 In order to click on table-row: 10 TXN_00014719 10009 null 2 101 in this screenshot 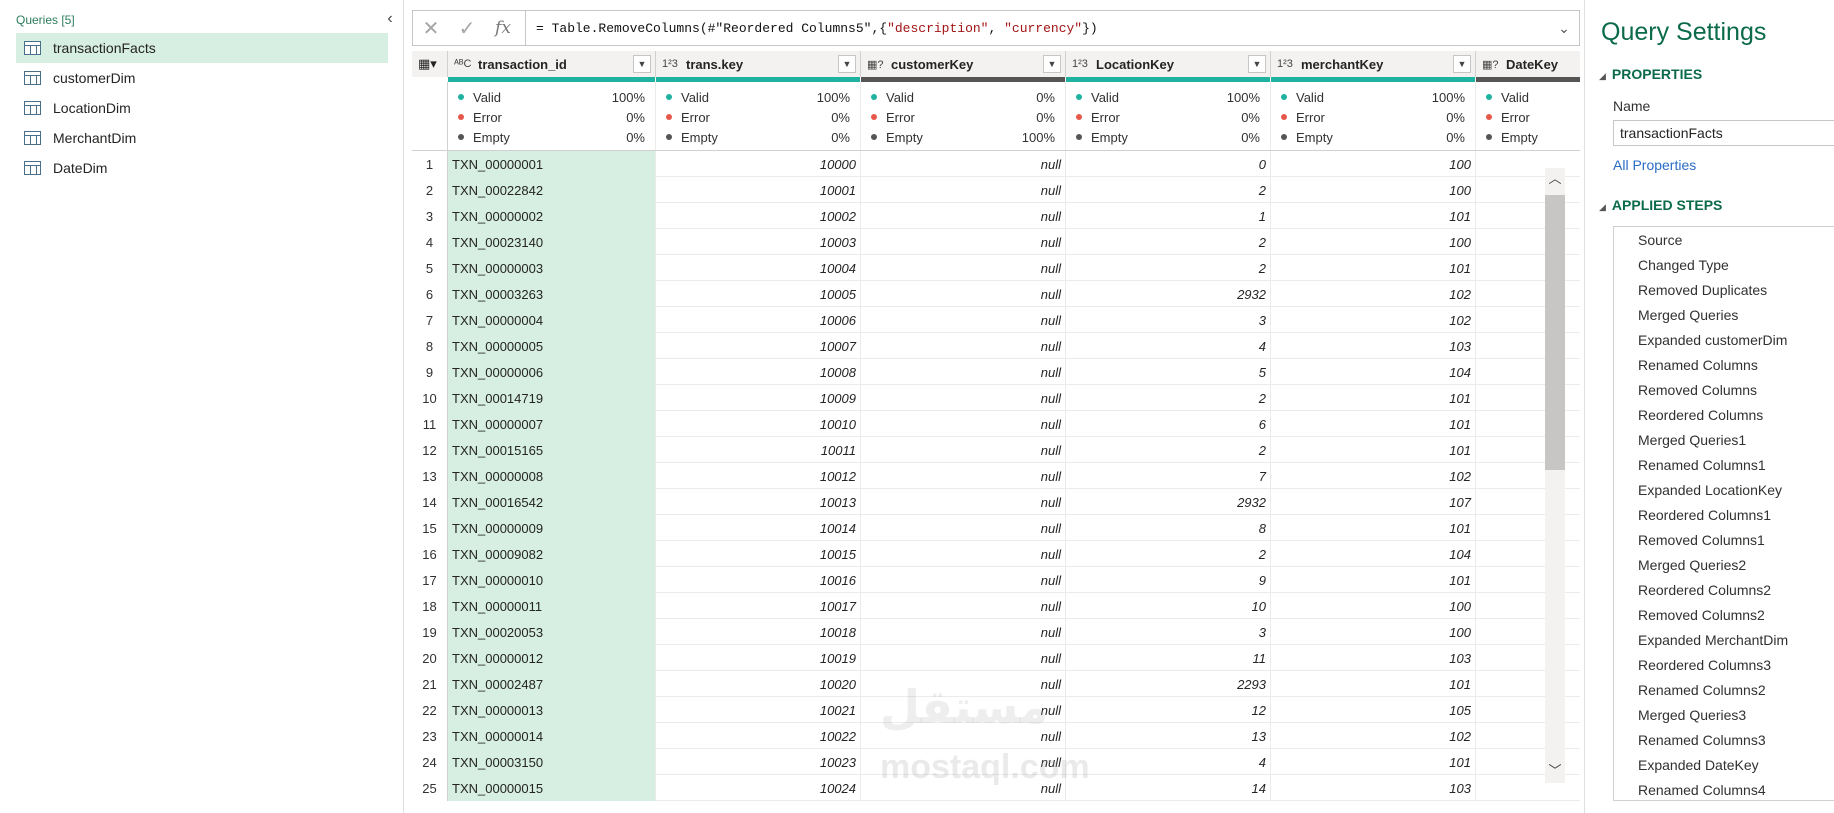, I will do `click(996, 398)`.